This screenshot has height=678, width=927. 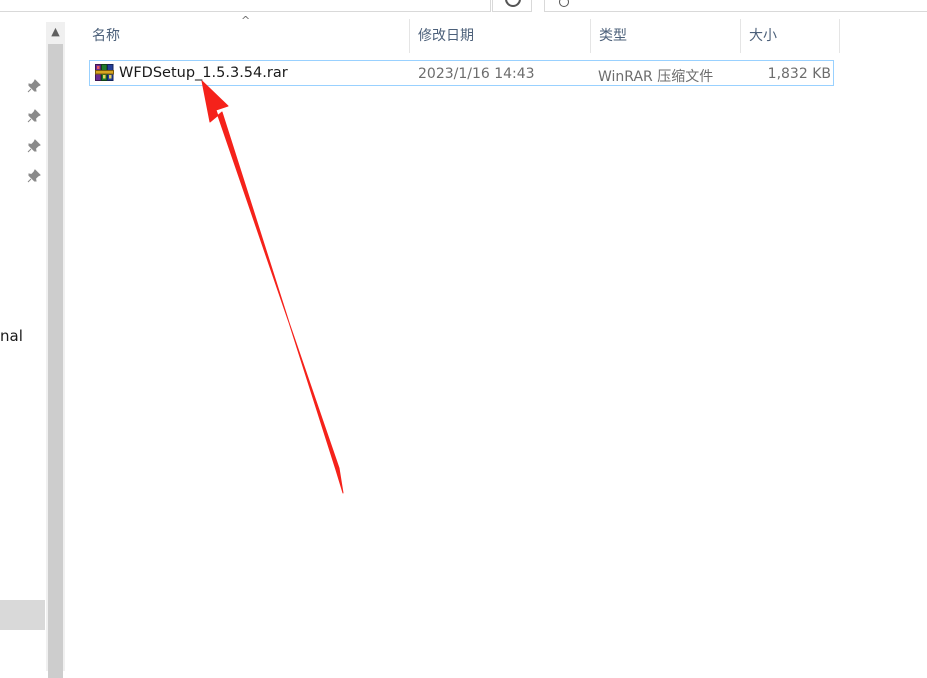 I want to click on navigation-pane: nal, so click(x=23, y=341).